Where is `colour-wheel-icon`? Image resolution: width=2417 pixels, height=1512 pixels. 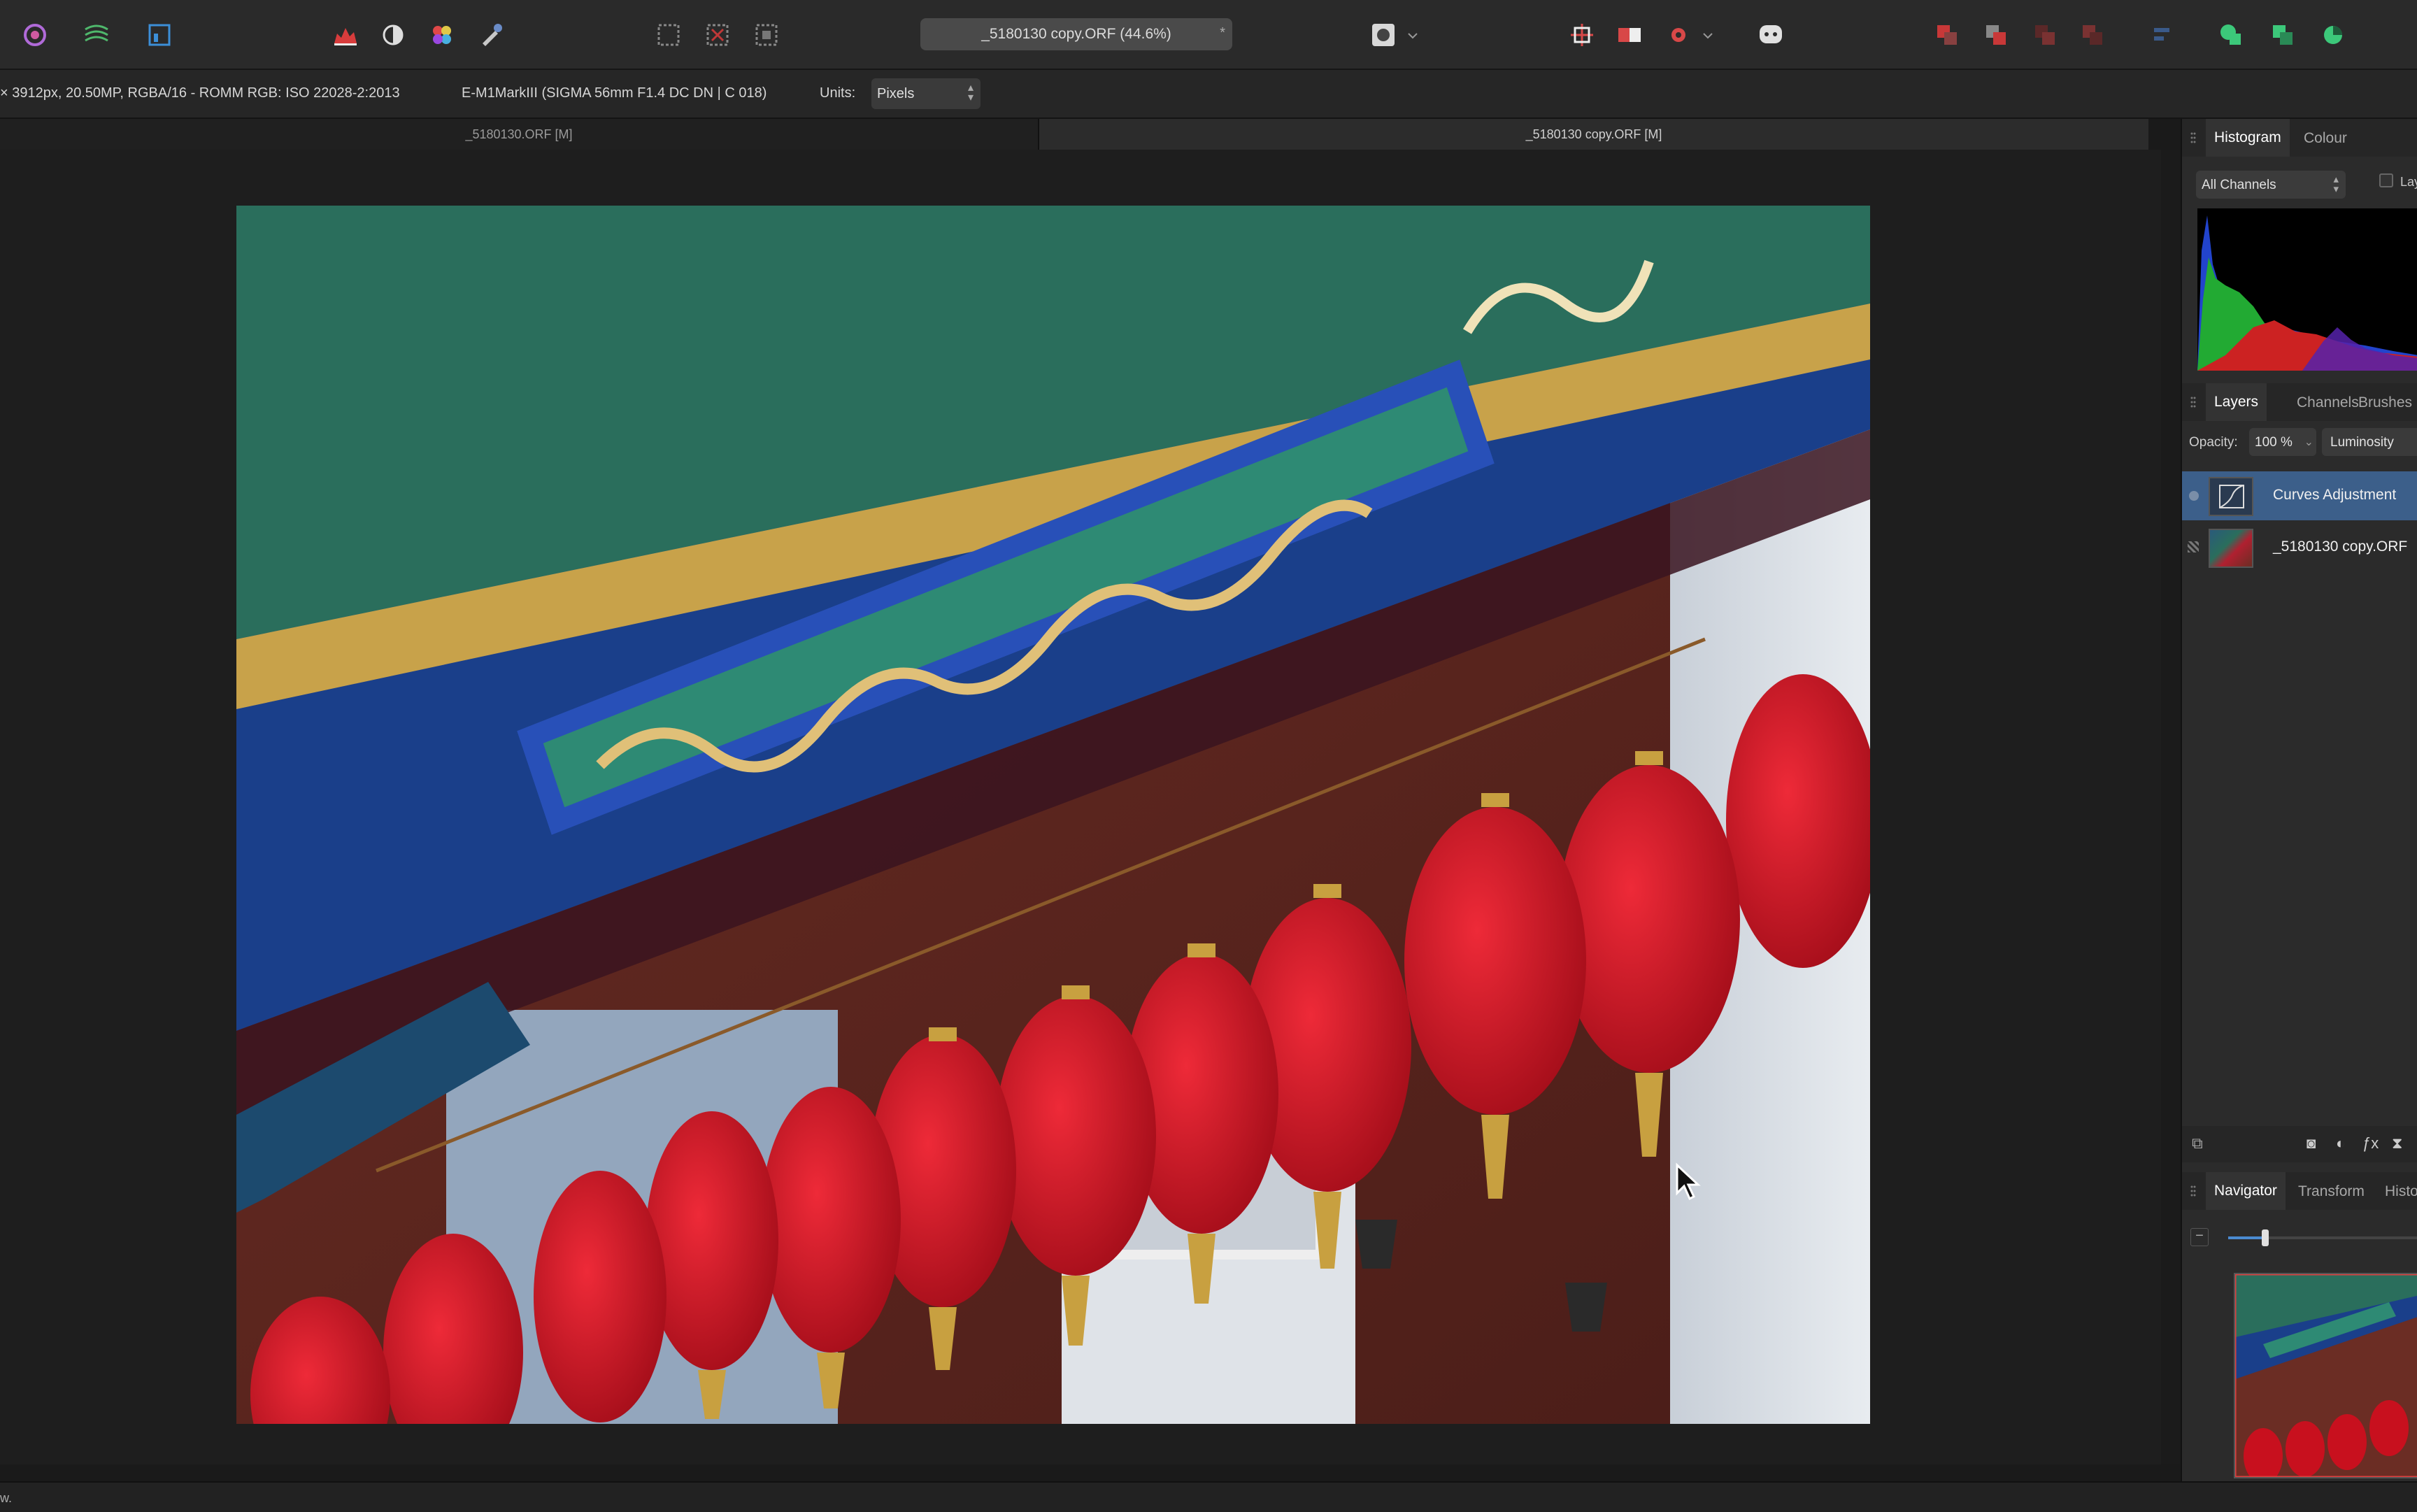
colour-wheel-icon is located at coordinates (442, 35).